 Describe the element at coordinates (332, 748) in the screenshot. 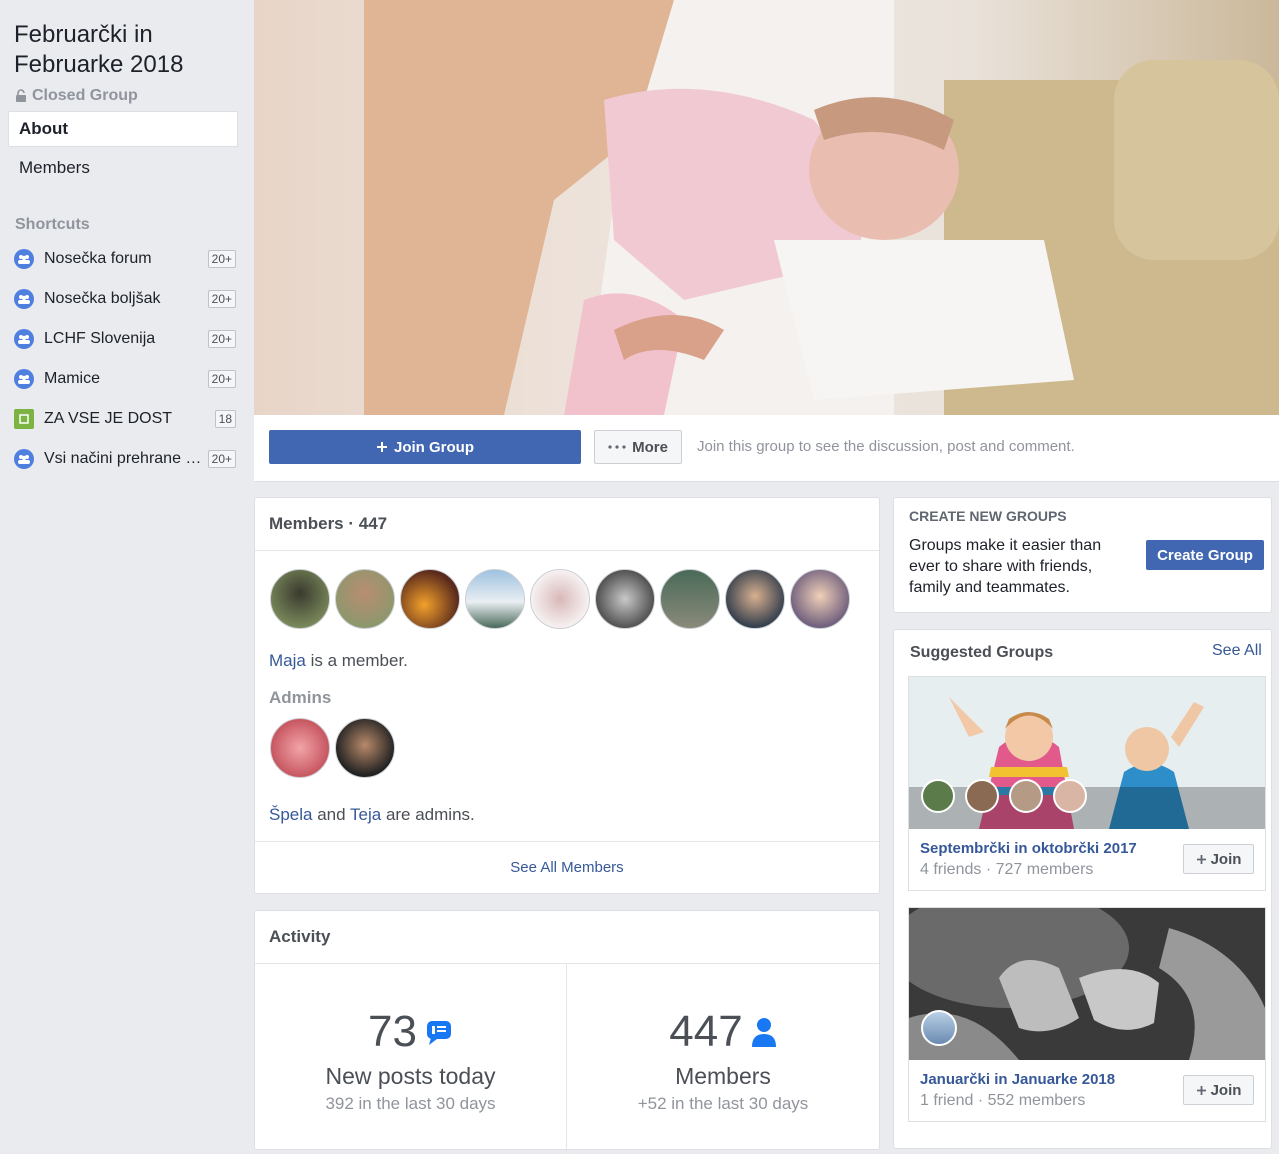

I see `admin-avatars` at that location.